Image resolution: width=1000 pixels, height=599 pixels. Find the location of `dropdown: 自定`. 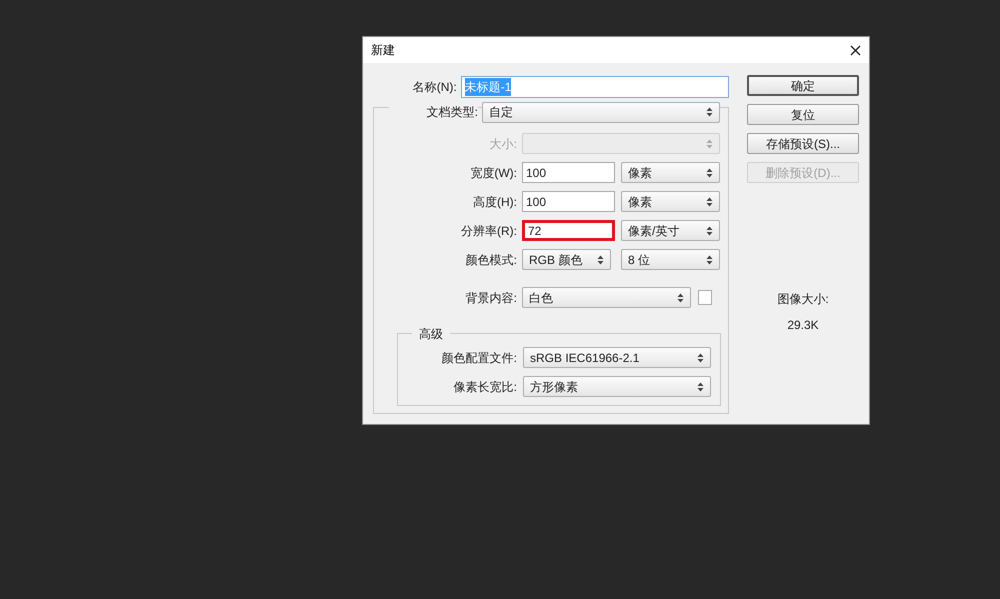

dropdown: 自定 is located at coordinates (601, 112).